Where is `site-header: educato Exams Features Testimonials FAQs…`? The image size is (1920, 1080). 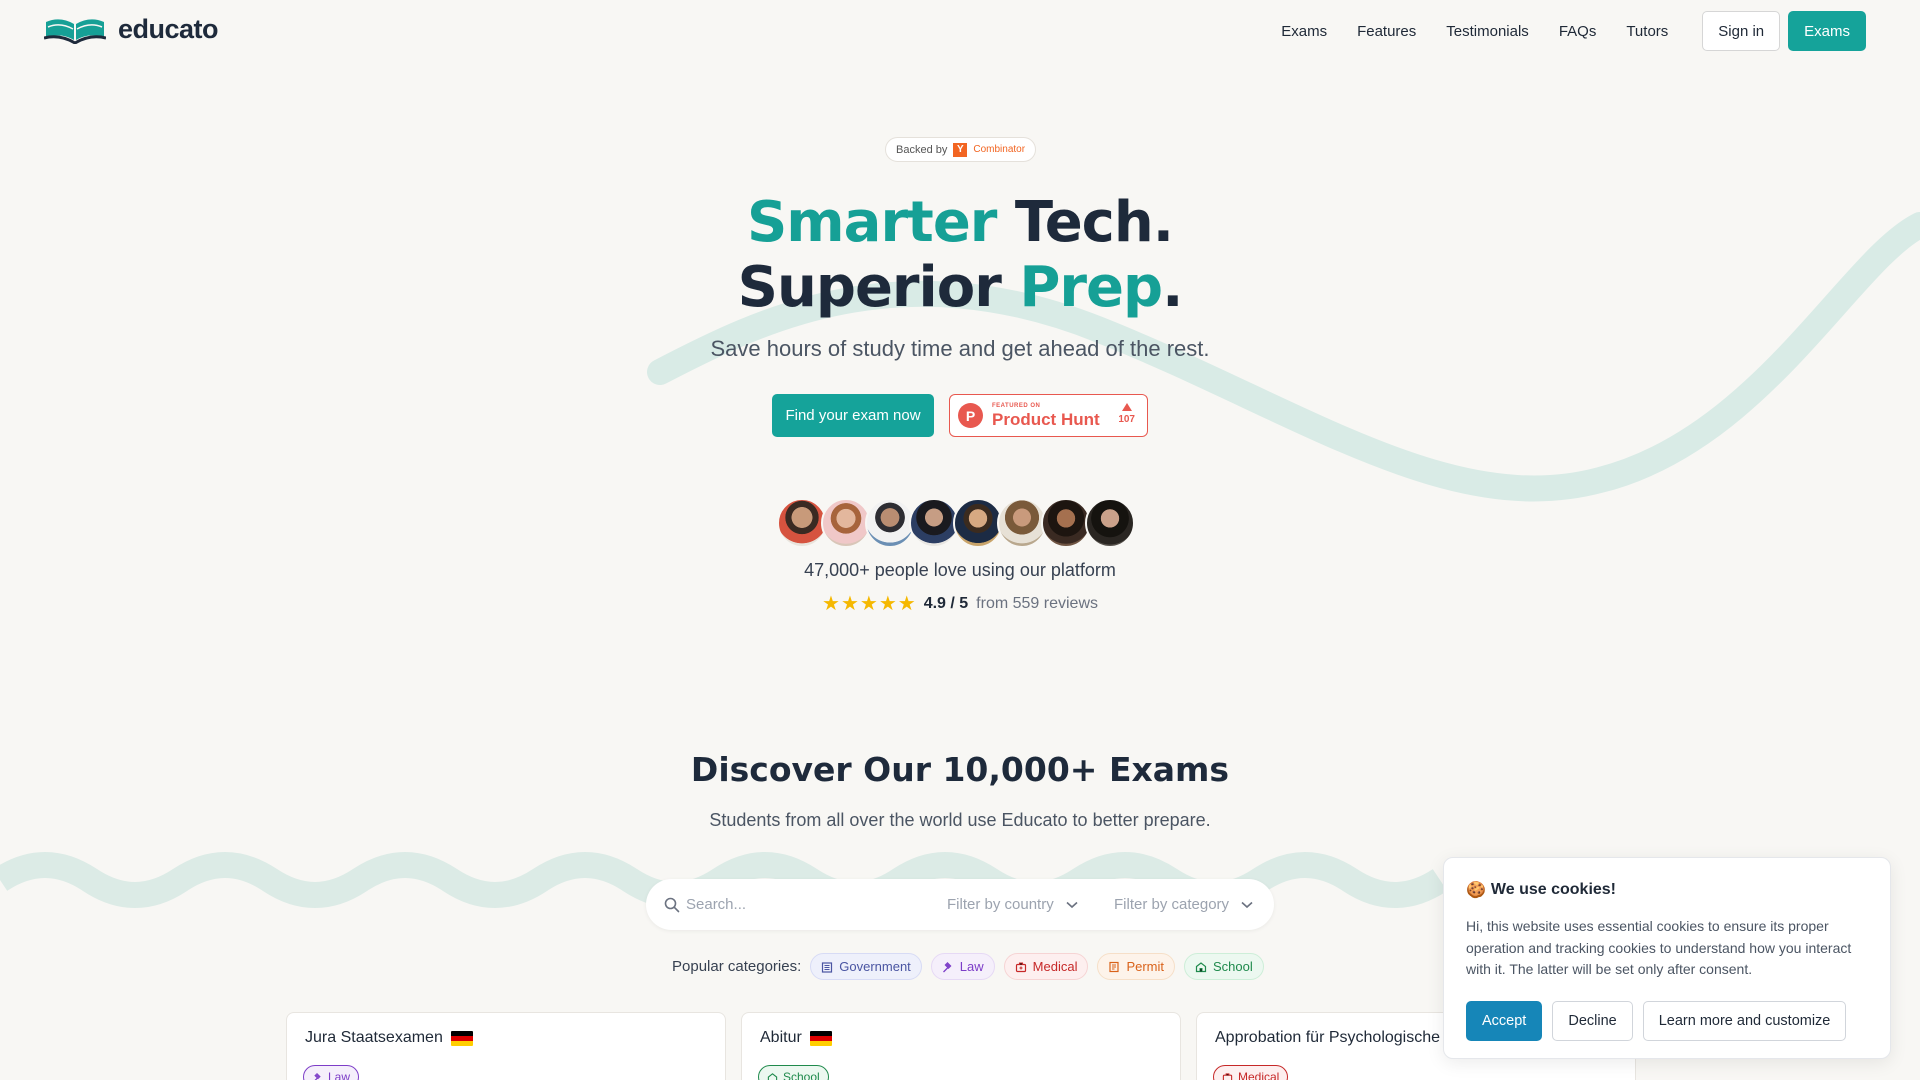
site-header: educato Exams Features Testimonials FAQs… is located at coordinates (960, 31).